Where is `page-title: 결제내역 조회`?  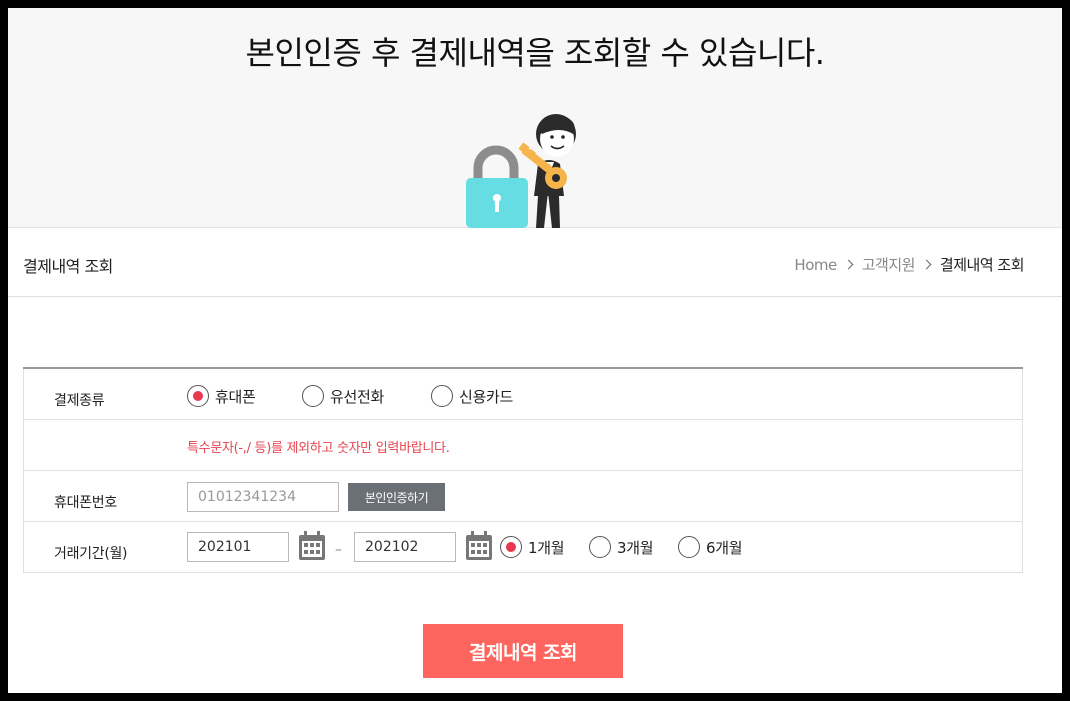
page-title: 결제내역 조회 is located at coordinates (68, 266).